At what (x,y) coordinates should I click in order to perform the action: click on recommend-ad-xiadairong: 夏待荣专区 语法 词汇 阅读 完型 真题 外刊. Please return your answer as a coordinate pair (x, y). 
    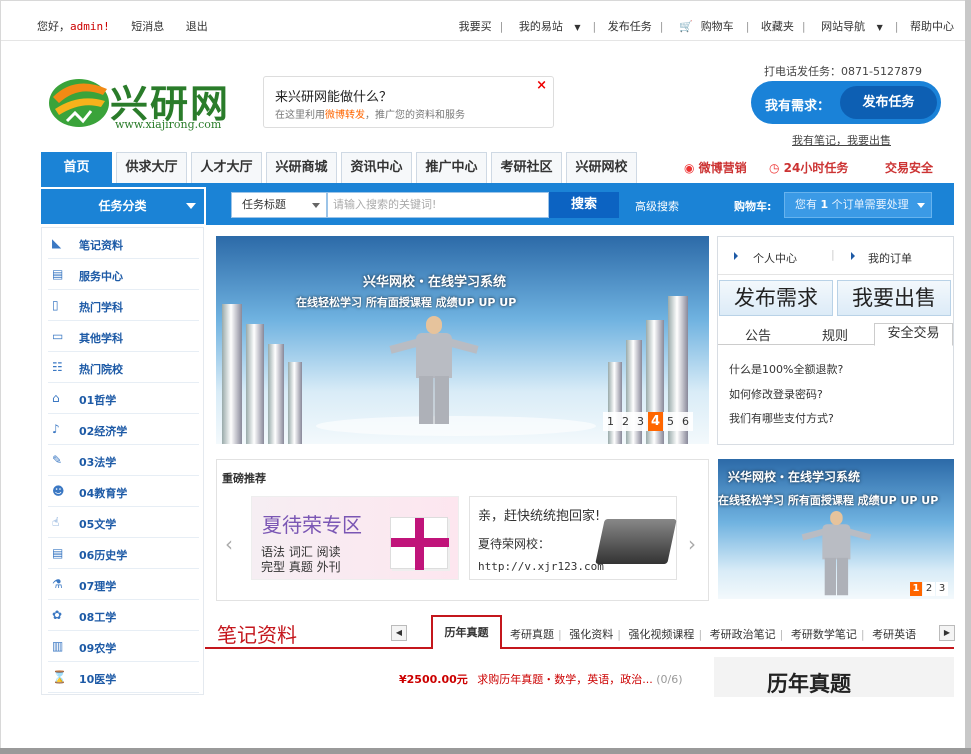
    Looking at the image, I should click on (355, 538).